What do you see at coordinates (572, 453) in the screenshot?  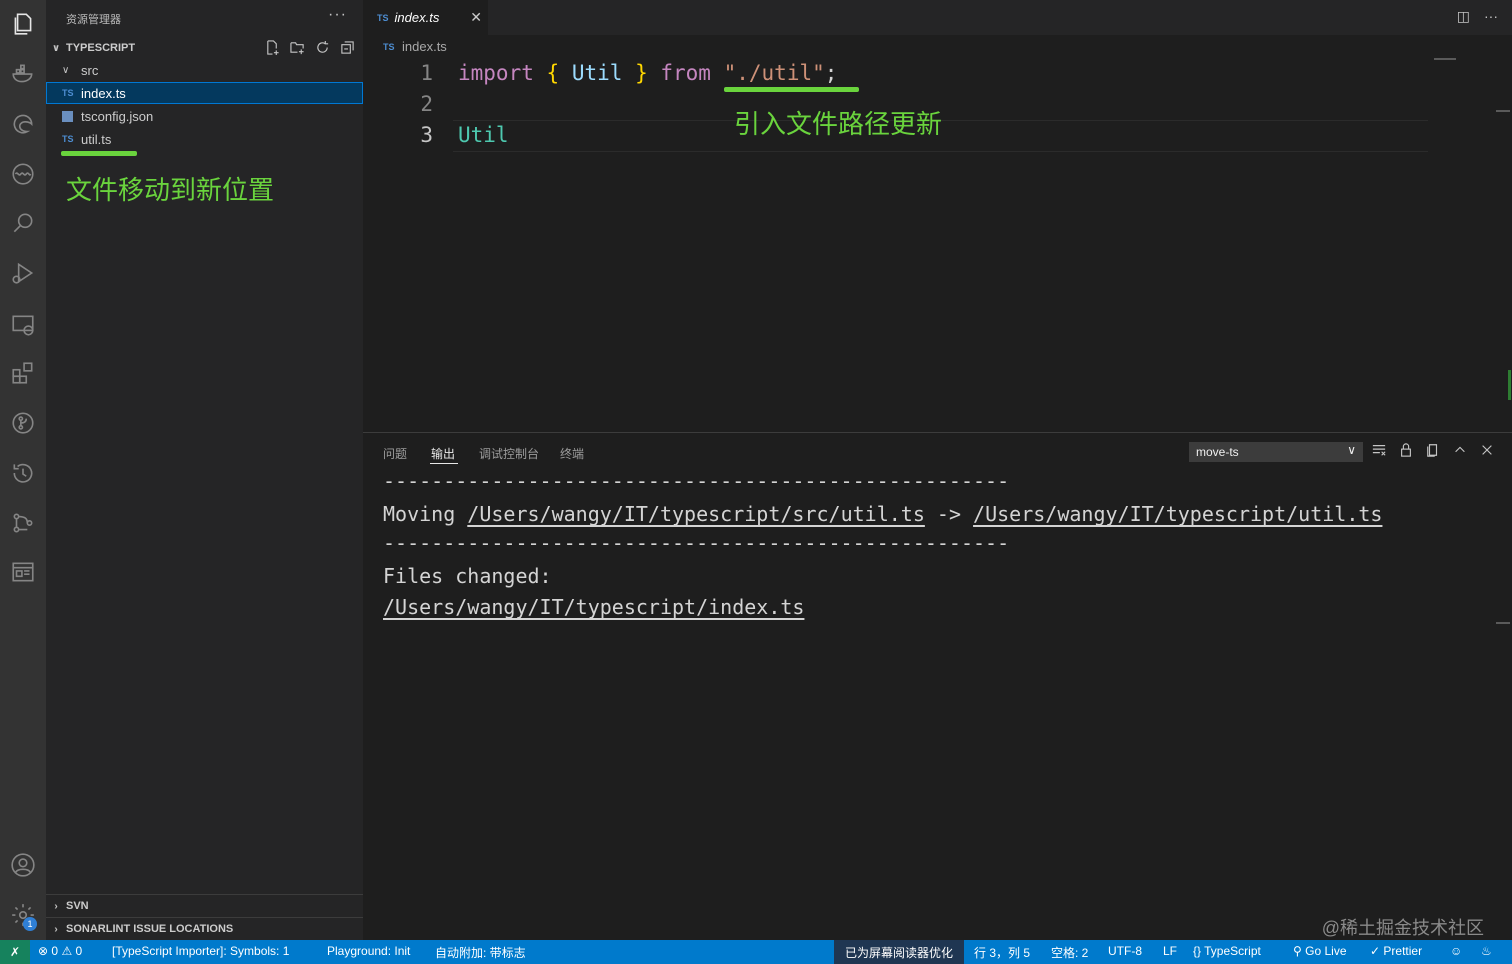 I see `tab-terminal: 终端` at bounding box center [572, 453].